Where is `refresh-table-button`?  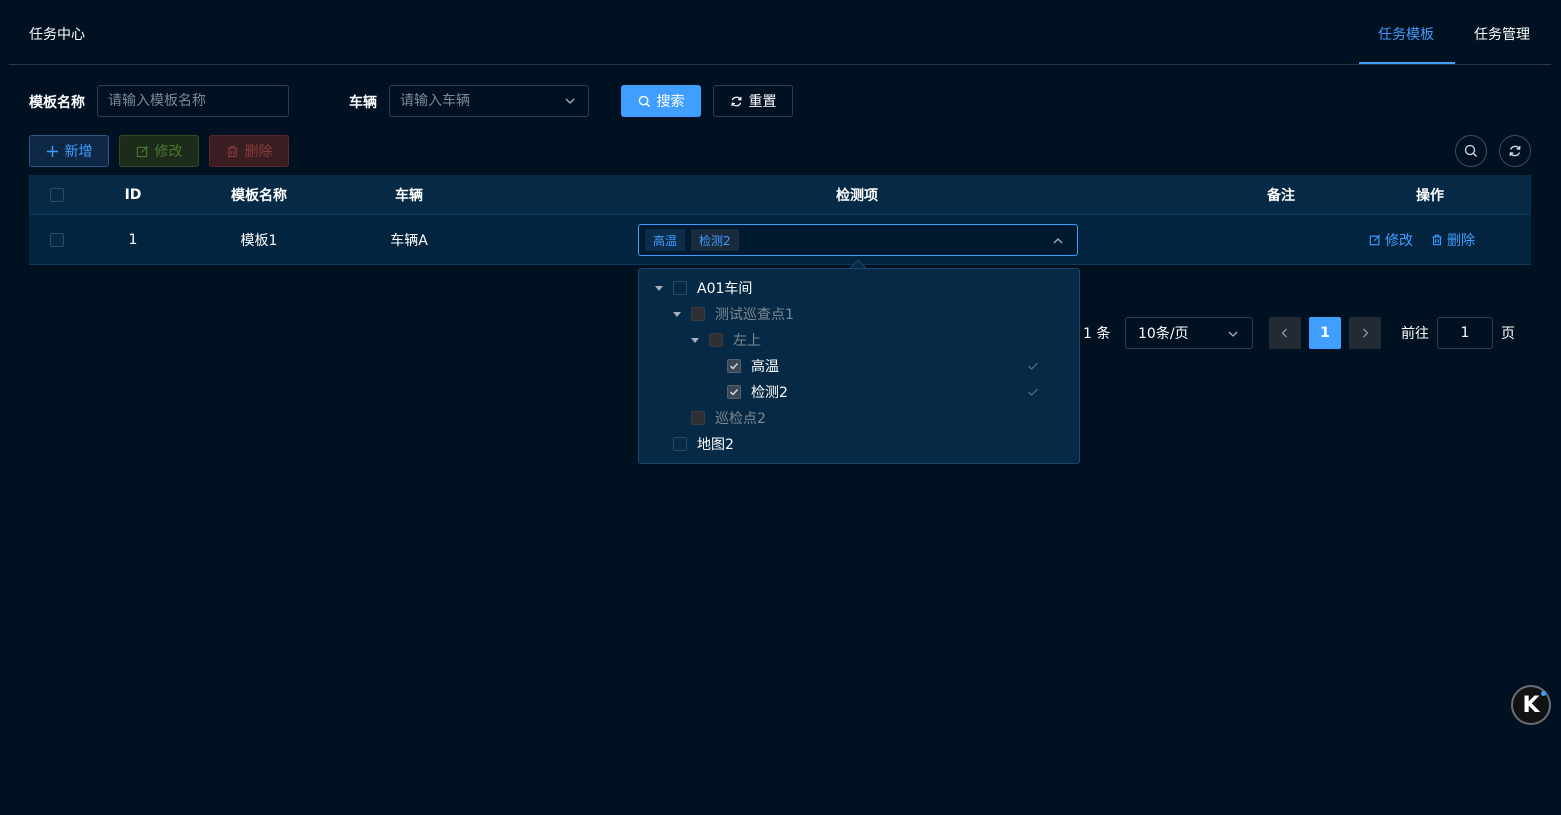 refresh-table-button is located at coordinates (1515, 151).